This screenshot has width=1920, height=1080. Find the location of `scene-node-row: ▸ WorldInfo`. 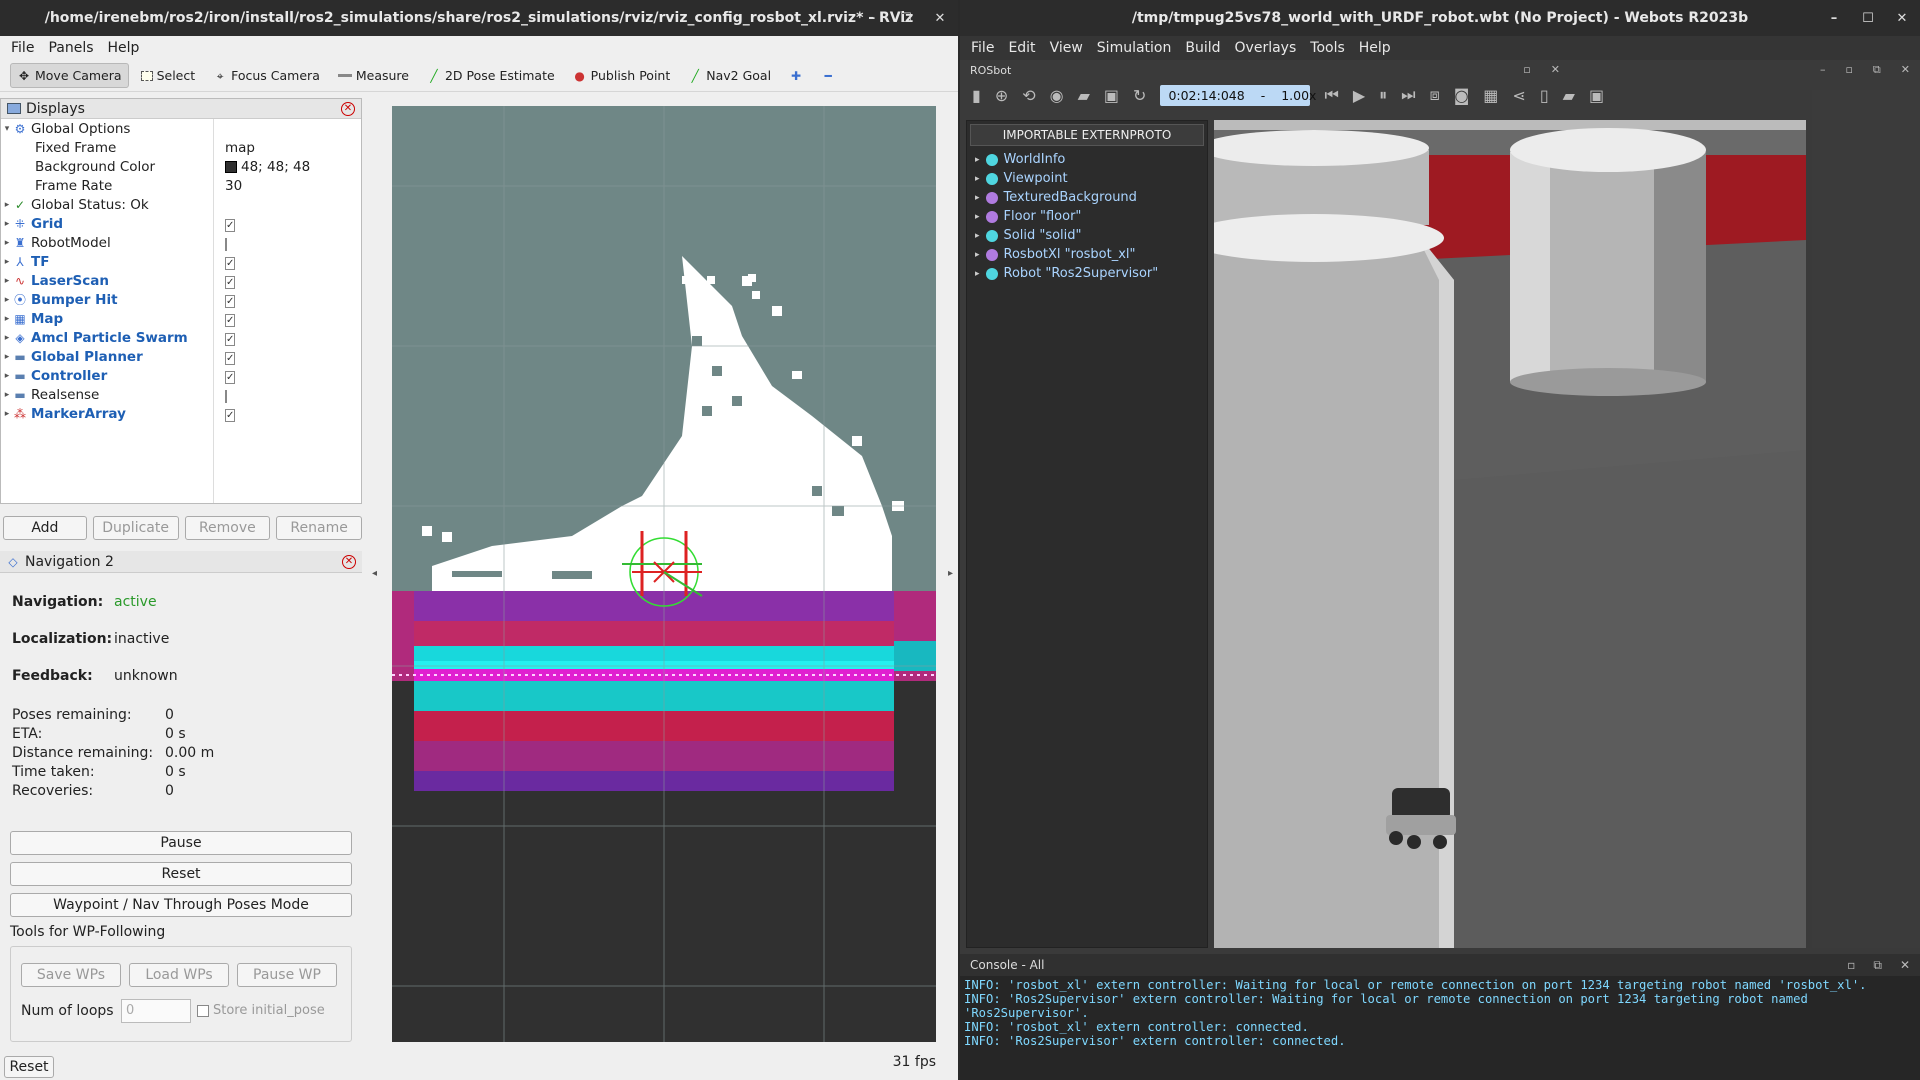

scene-node-row: ▸ WorldInfo is located at coordinates (1087, 159).